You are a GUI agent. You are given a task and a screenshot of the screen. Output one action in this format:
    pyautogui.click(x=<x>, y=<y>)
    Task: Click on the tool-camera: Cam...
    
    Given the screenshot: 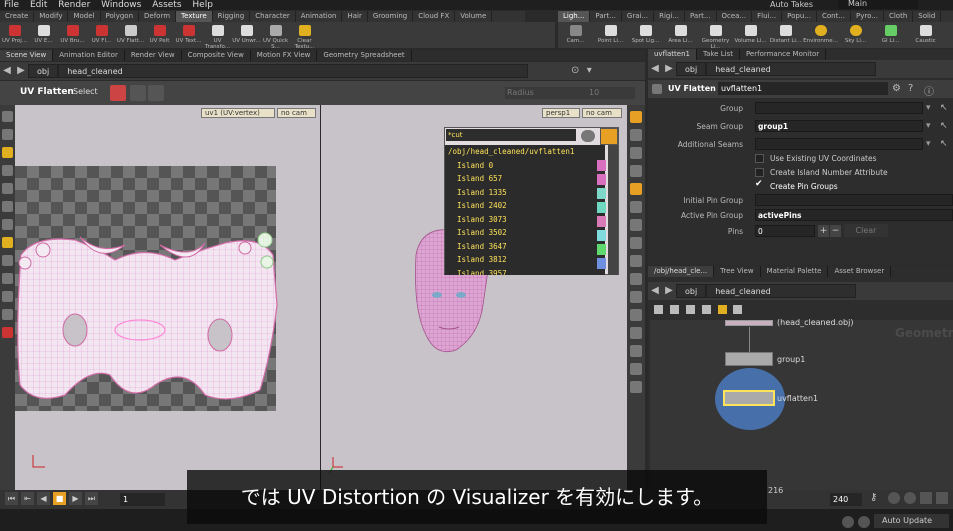 What is the action you would take?
    pyautogui.click(x=575, y=35)
    